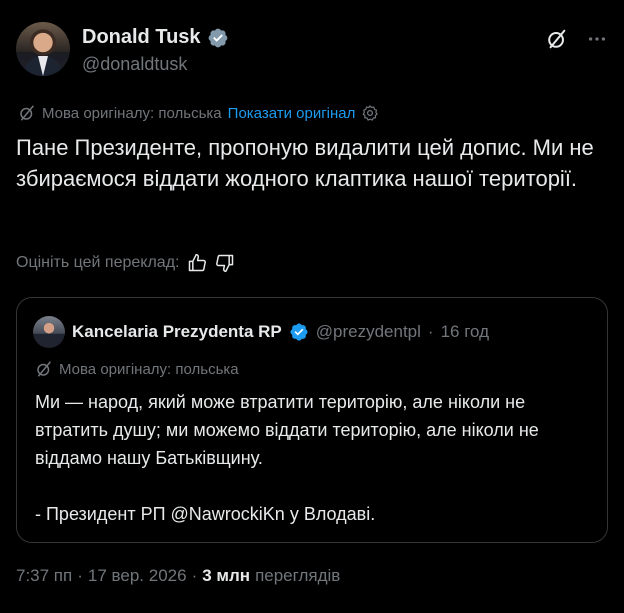  Describe the element at coordinates (298, 575) in the screenshot. I see `views-label: переглядів` at that location.